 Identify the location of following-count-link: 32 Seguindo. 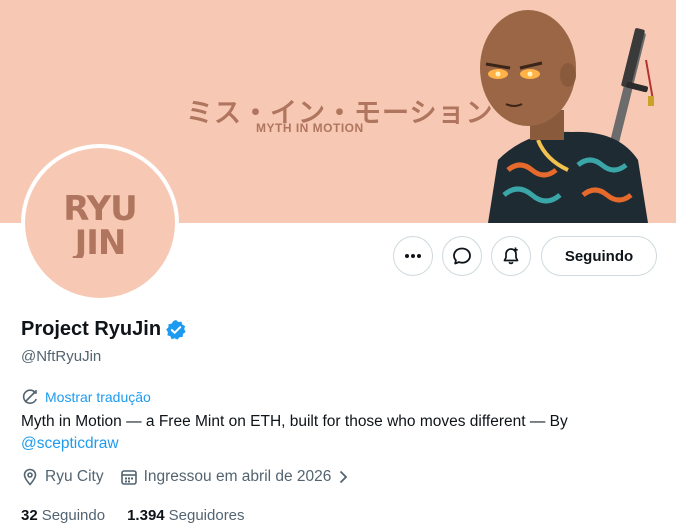
(63, 515).